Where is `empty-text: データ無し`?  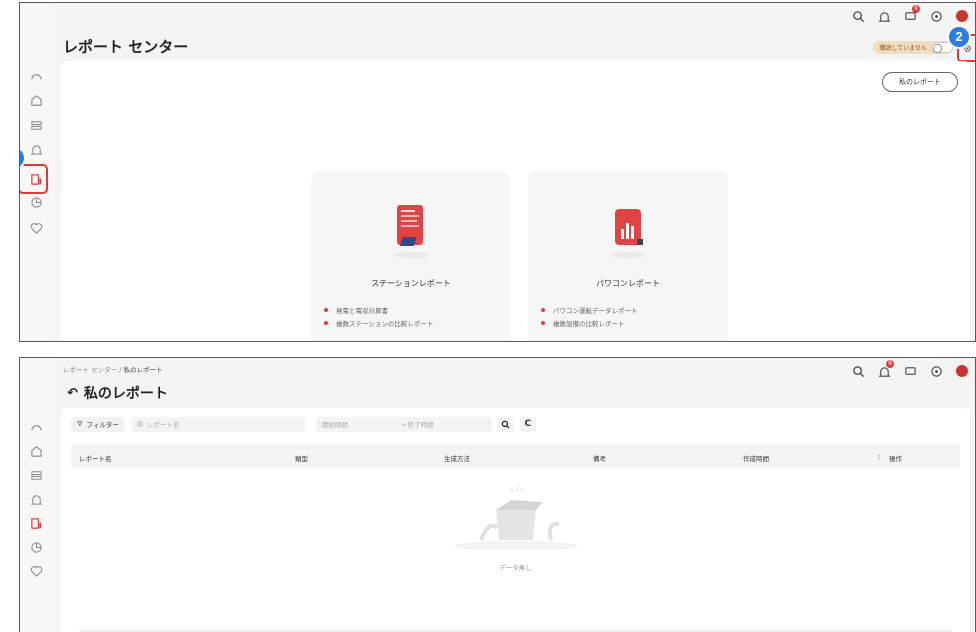
empty-text: データ無し is located at coordinates (515, 568).